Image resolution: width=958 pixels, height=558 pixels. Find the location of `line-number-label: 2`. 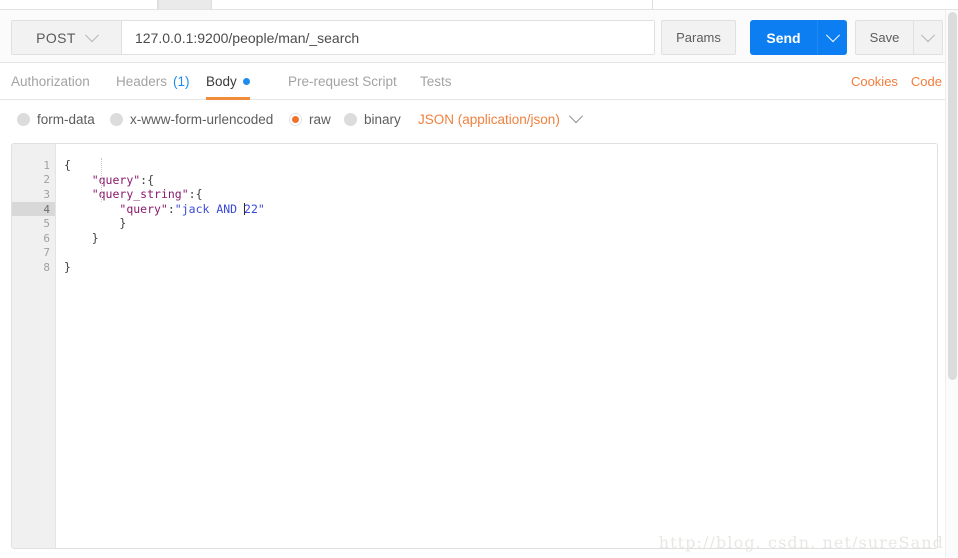

line-number-label: 2 is located at coordinates (46, 180).